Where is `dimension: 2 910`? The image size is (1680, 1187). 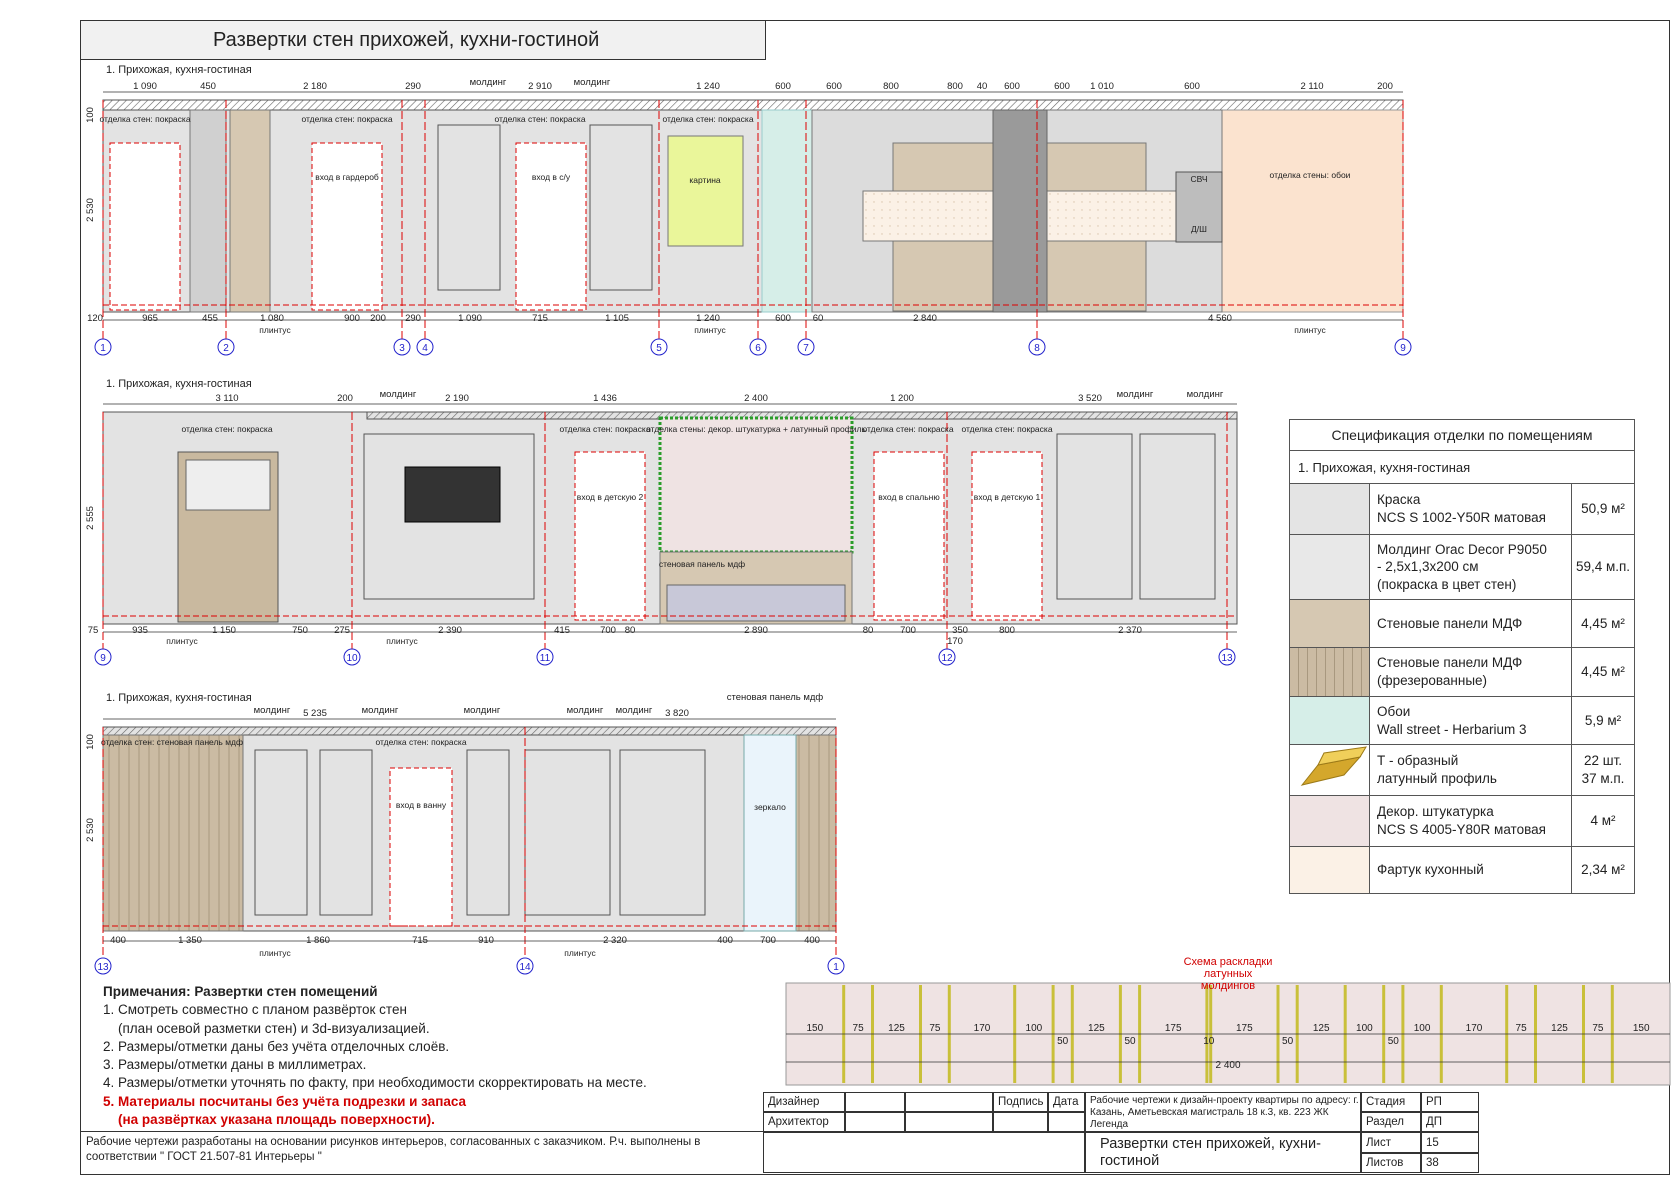 dimension: 2 910 is located at coordinates (540, 86).